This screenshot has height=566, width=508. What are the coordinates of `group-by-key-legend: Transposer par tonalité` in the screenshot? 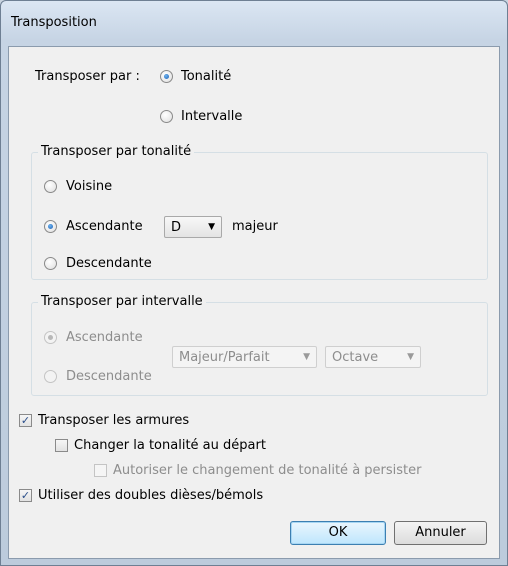 It's located at (116, 151).